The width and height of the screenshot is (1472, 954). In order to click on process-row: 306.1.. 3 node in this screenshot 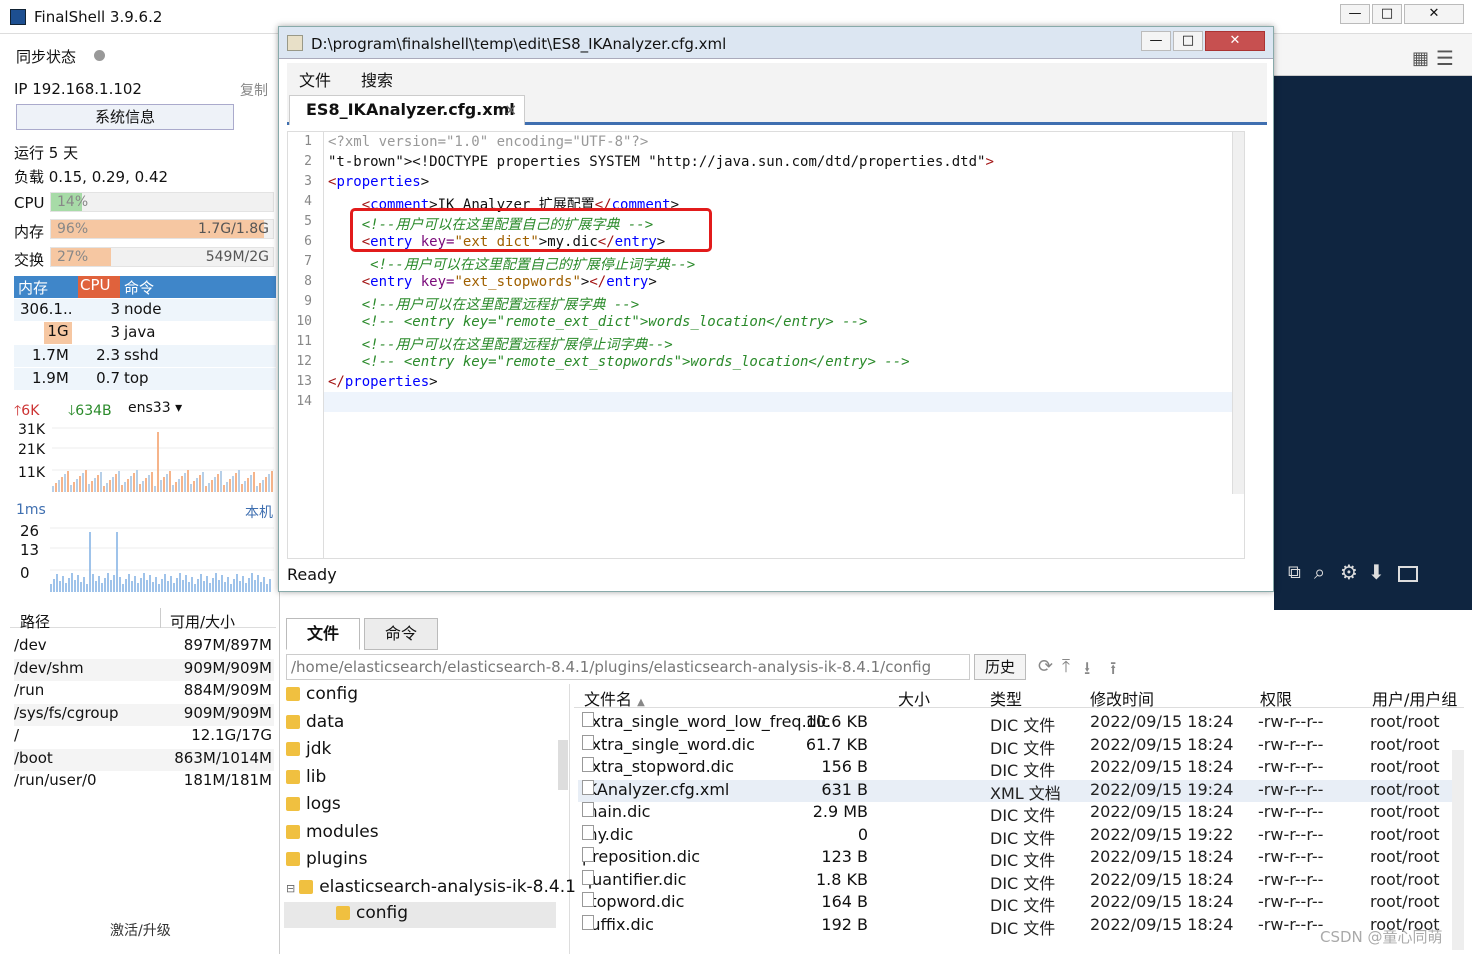, I will do `click(145, 310)`.